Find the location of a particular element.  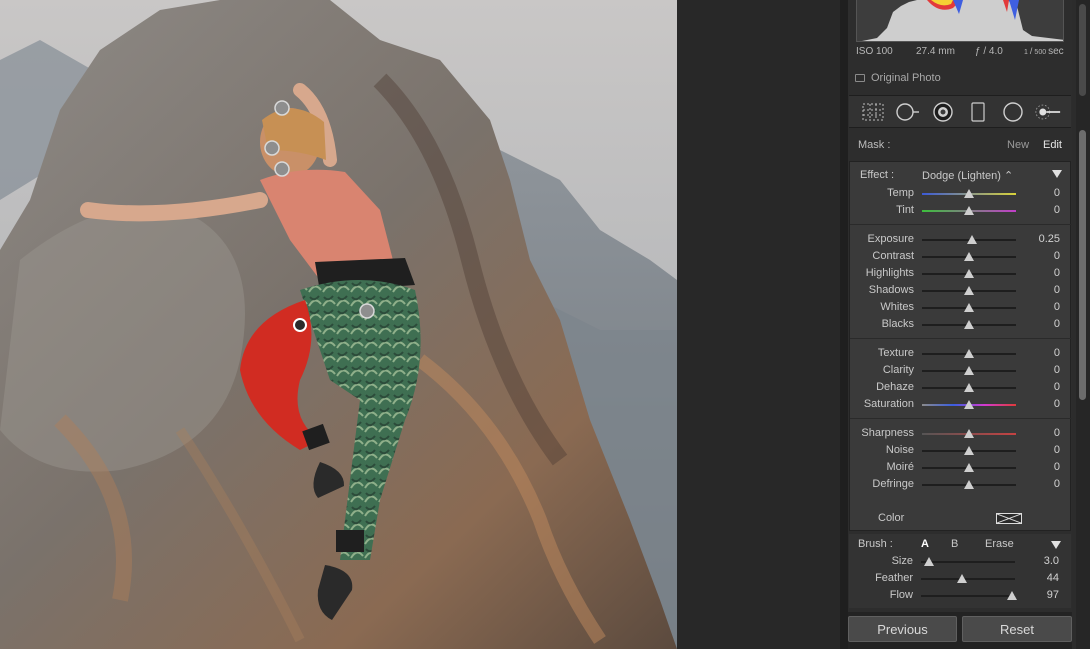

iso-readout: ISO 100 is located at coordinates (874, 51).